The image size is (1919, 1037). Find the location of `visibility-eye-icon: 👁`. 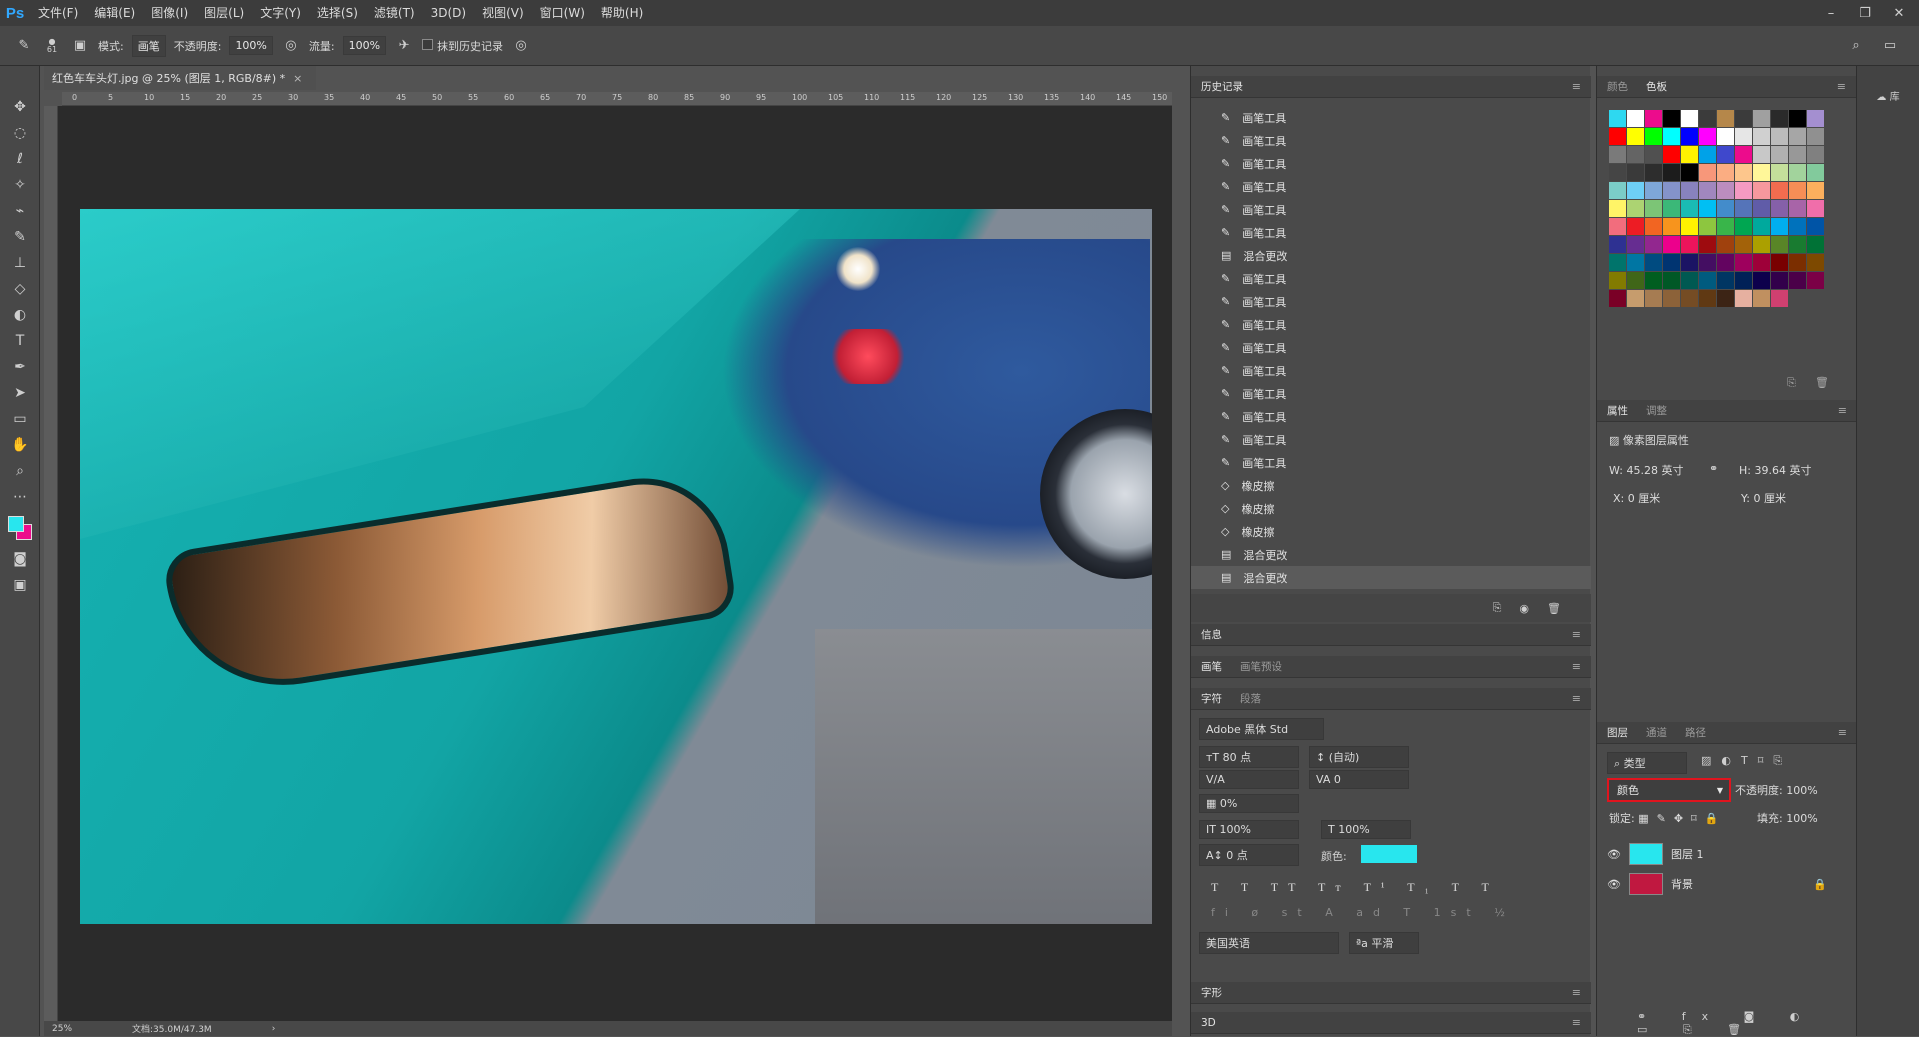

visibility-eye-icon: 👁 is located at coordinates (1614, 854).